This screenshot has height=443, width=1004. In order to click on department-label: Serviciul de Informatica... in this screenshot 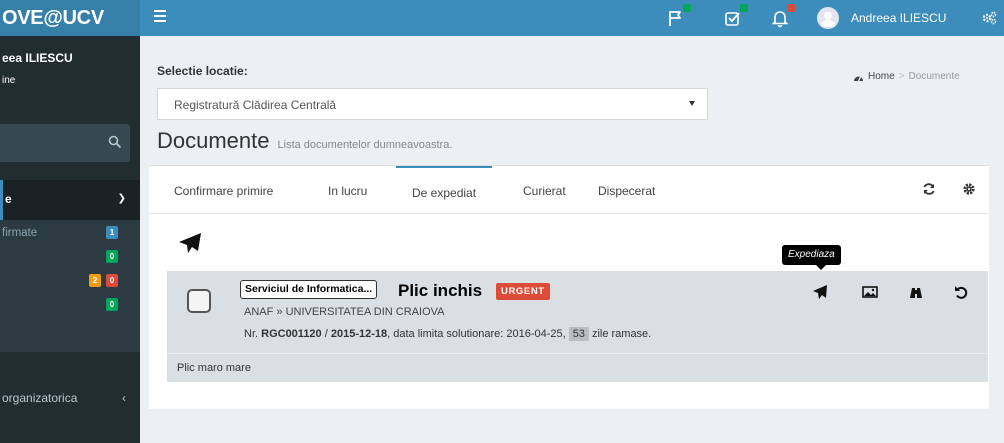, I will do `click(309, 289)`.